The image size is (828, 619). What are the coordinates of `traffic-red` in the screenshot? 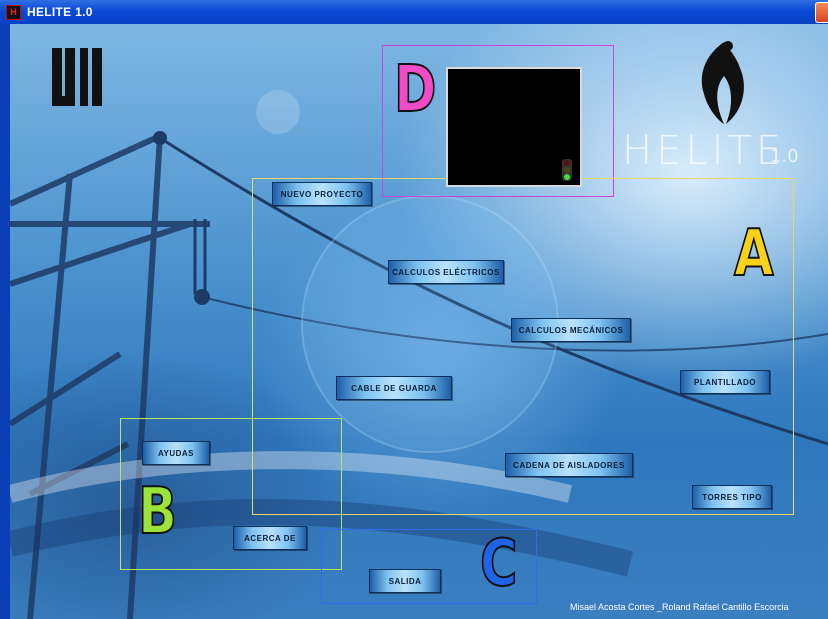 It's located at (567, 162).